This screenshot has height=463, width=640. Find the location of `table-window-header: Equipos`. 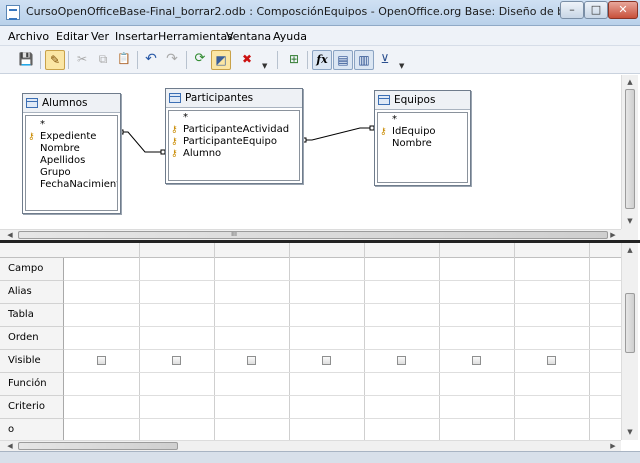

table-window-header: Equipos is located at coordinates (422, 100).